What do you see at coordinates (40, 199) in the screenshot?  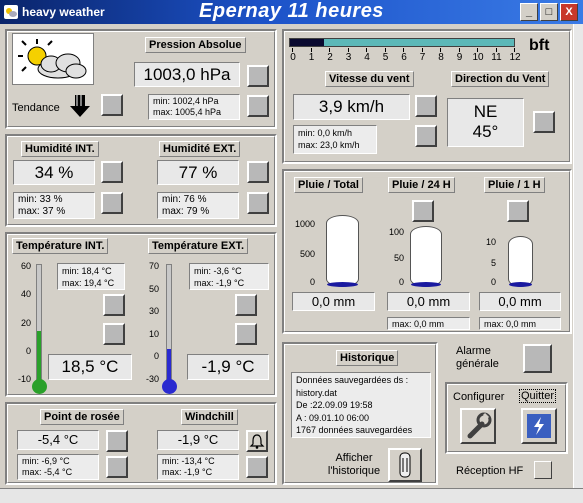 I see `hum-int-min: min: 33 %` at bounding box center [40, 199].